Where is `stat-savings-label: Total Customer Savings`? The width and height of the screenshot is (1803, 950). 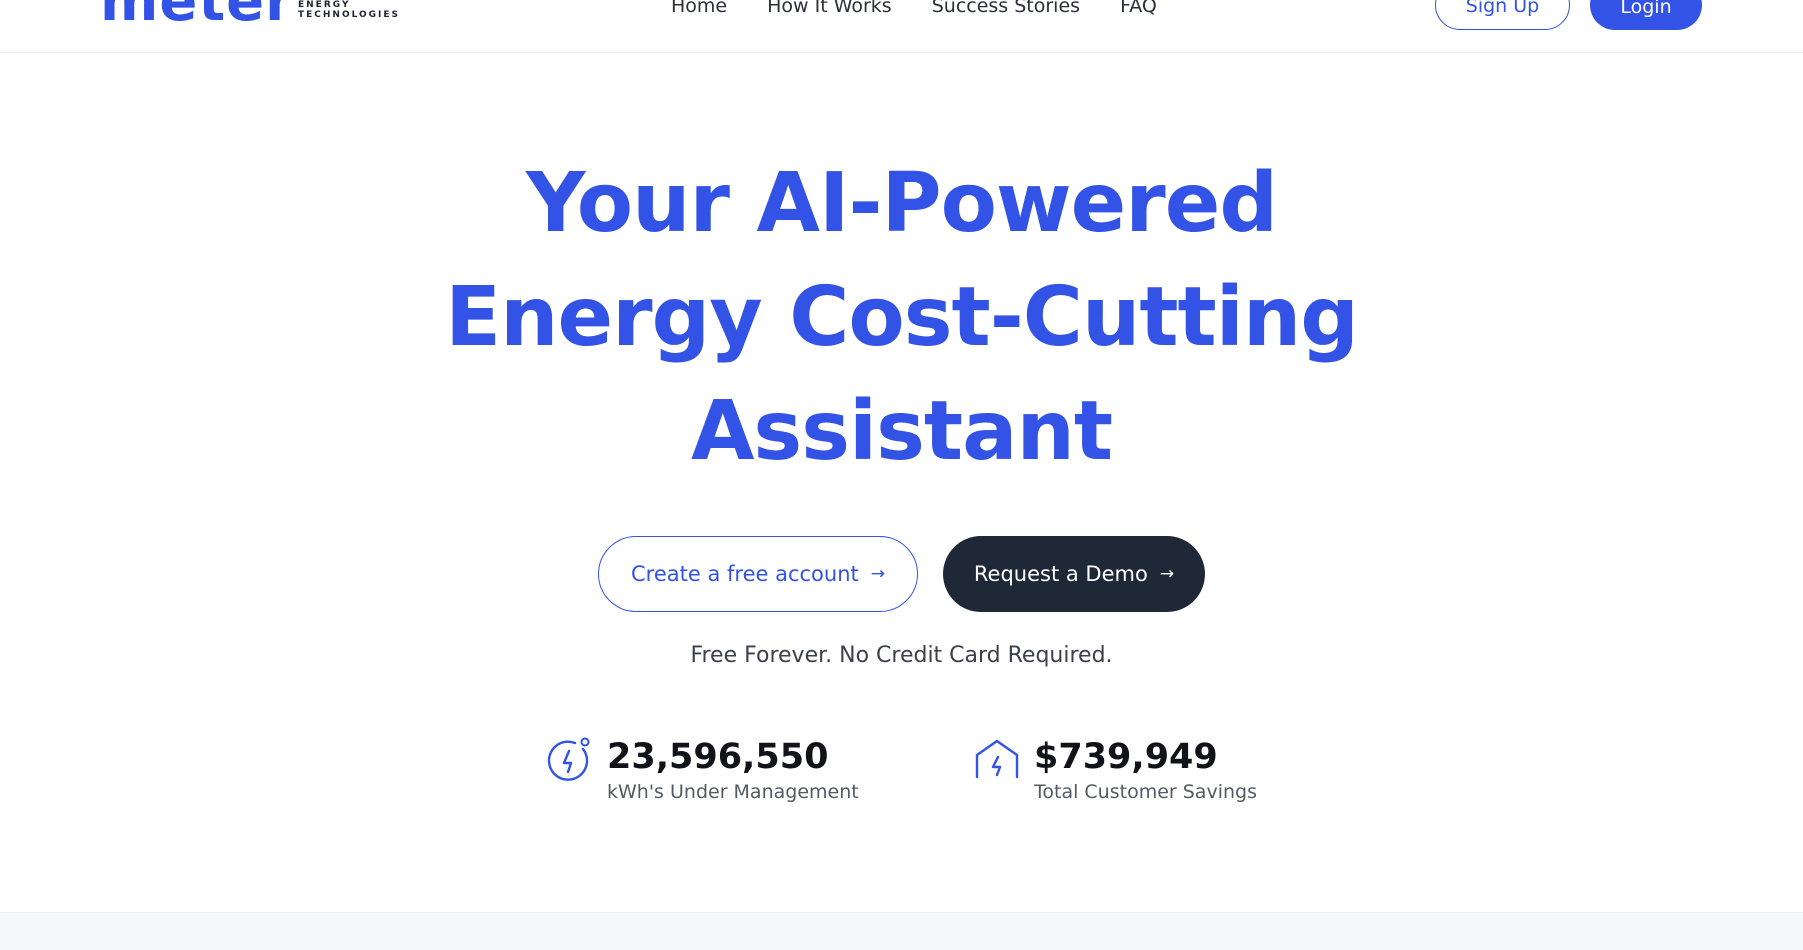
stat-savings-label: Total Customer Savings is located at coordinates (1145, 792).